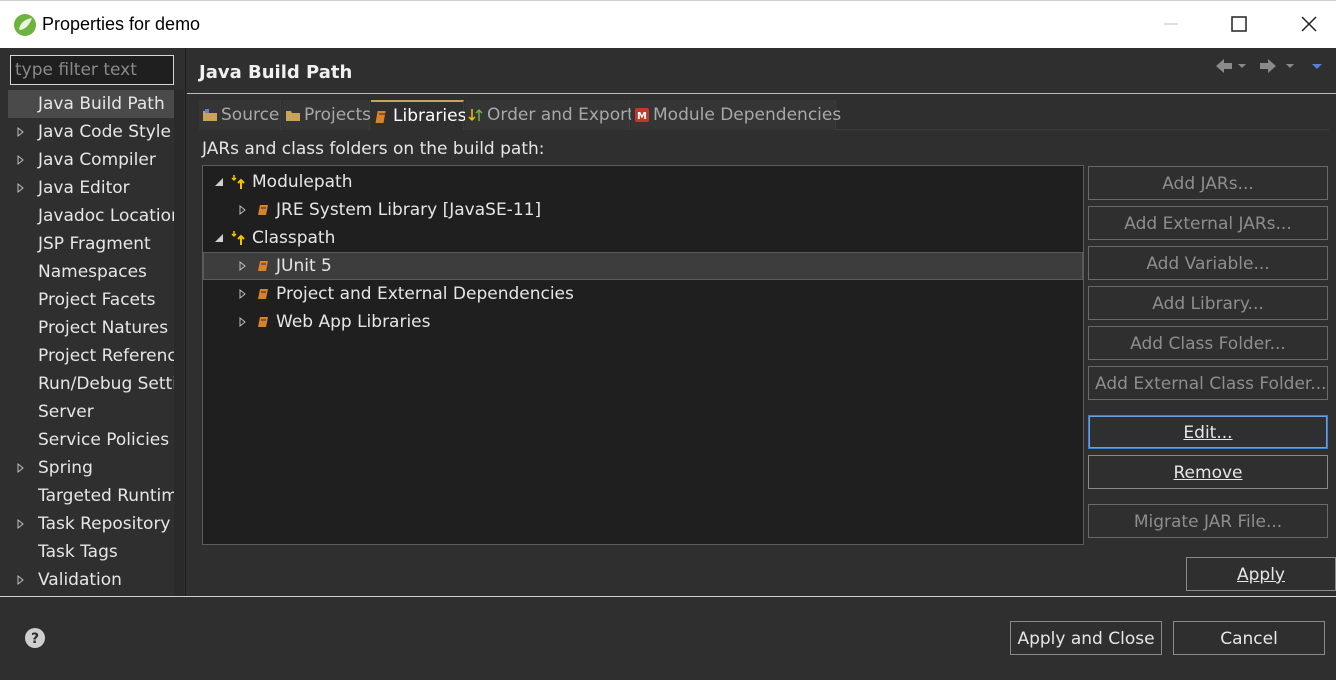 This screenshot has width=1336, height=680. I want to click on module-icon: M, so click(642, 115).